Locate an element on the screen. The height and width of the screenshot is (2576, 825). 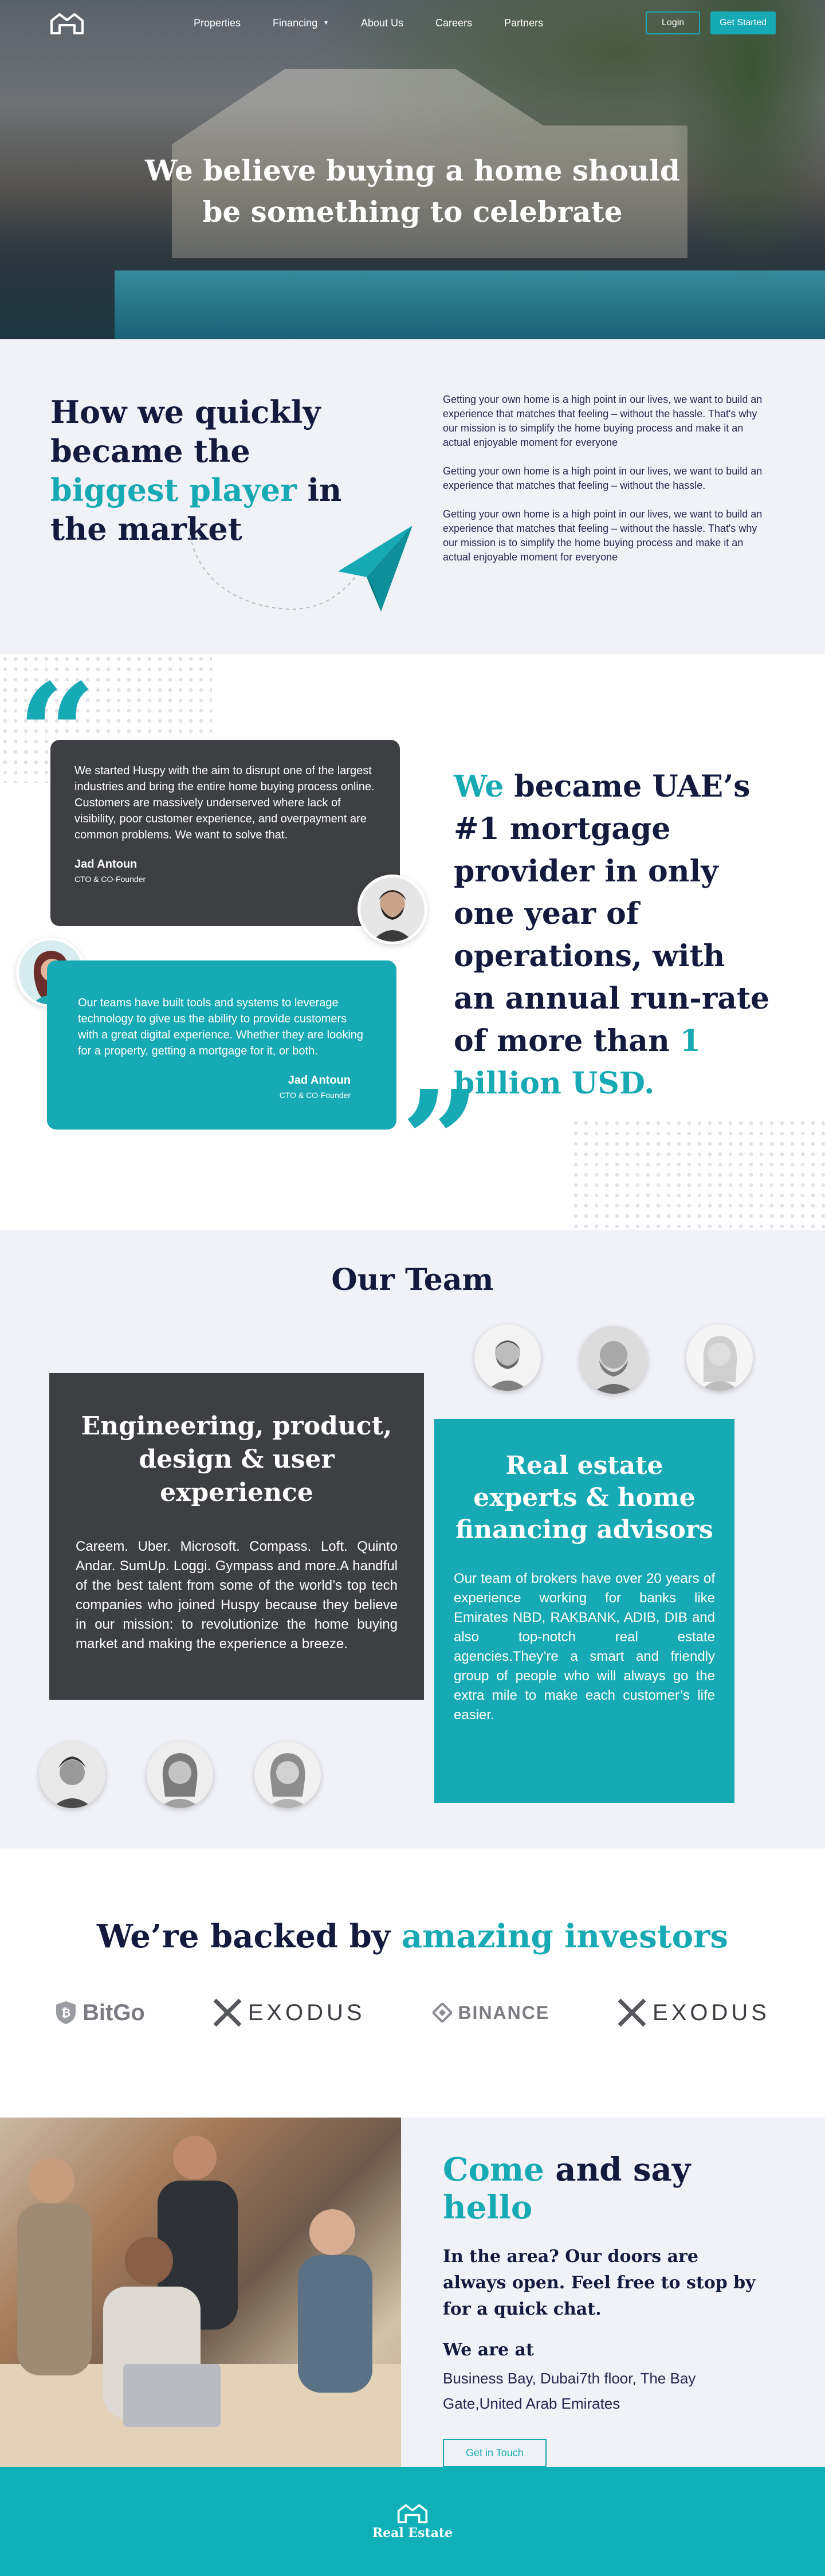
investor-logo-bitgo-label: BitGo is located at coordinates (113, 2012).